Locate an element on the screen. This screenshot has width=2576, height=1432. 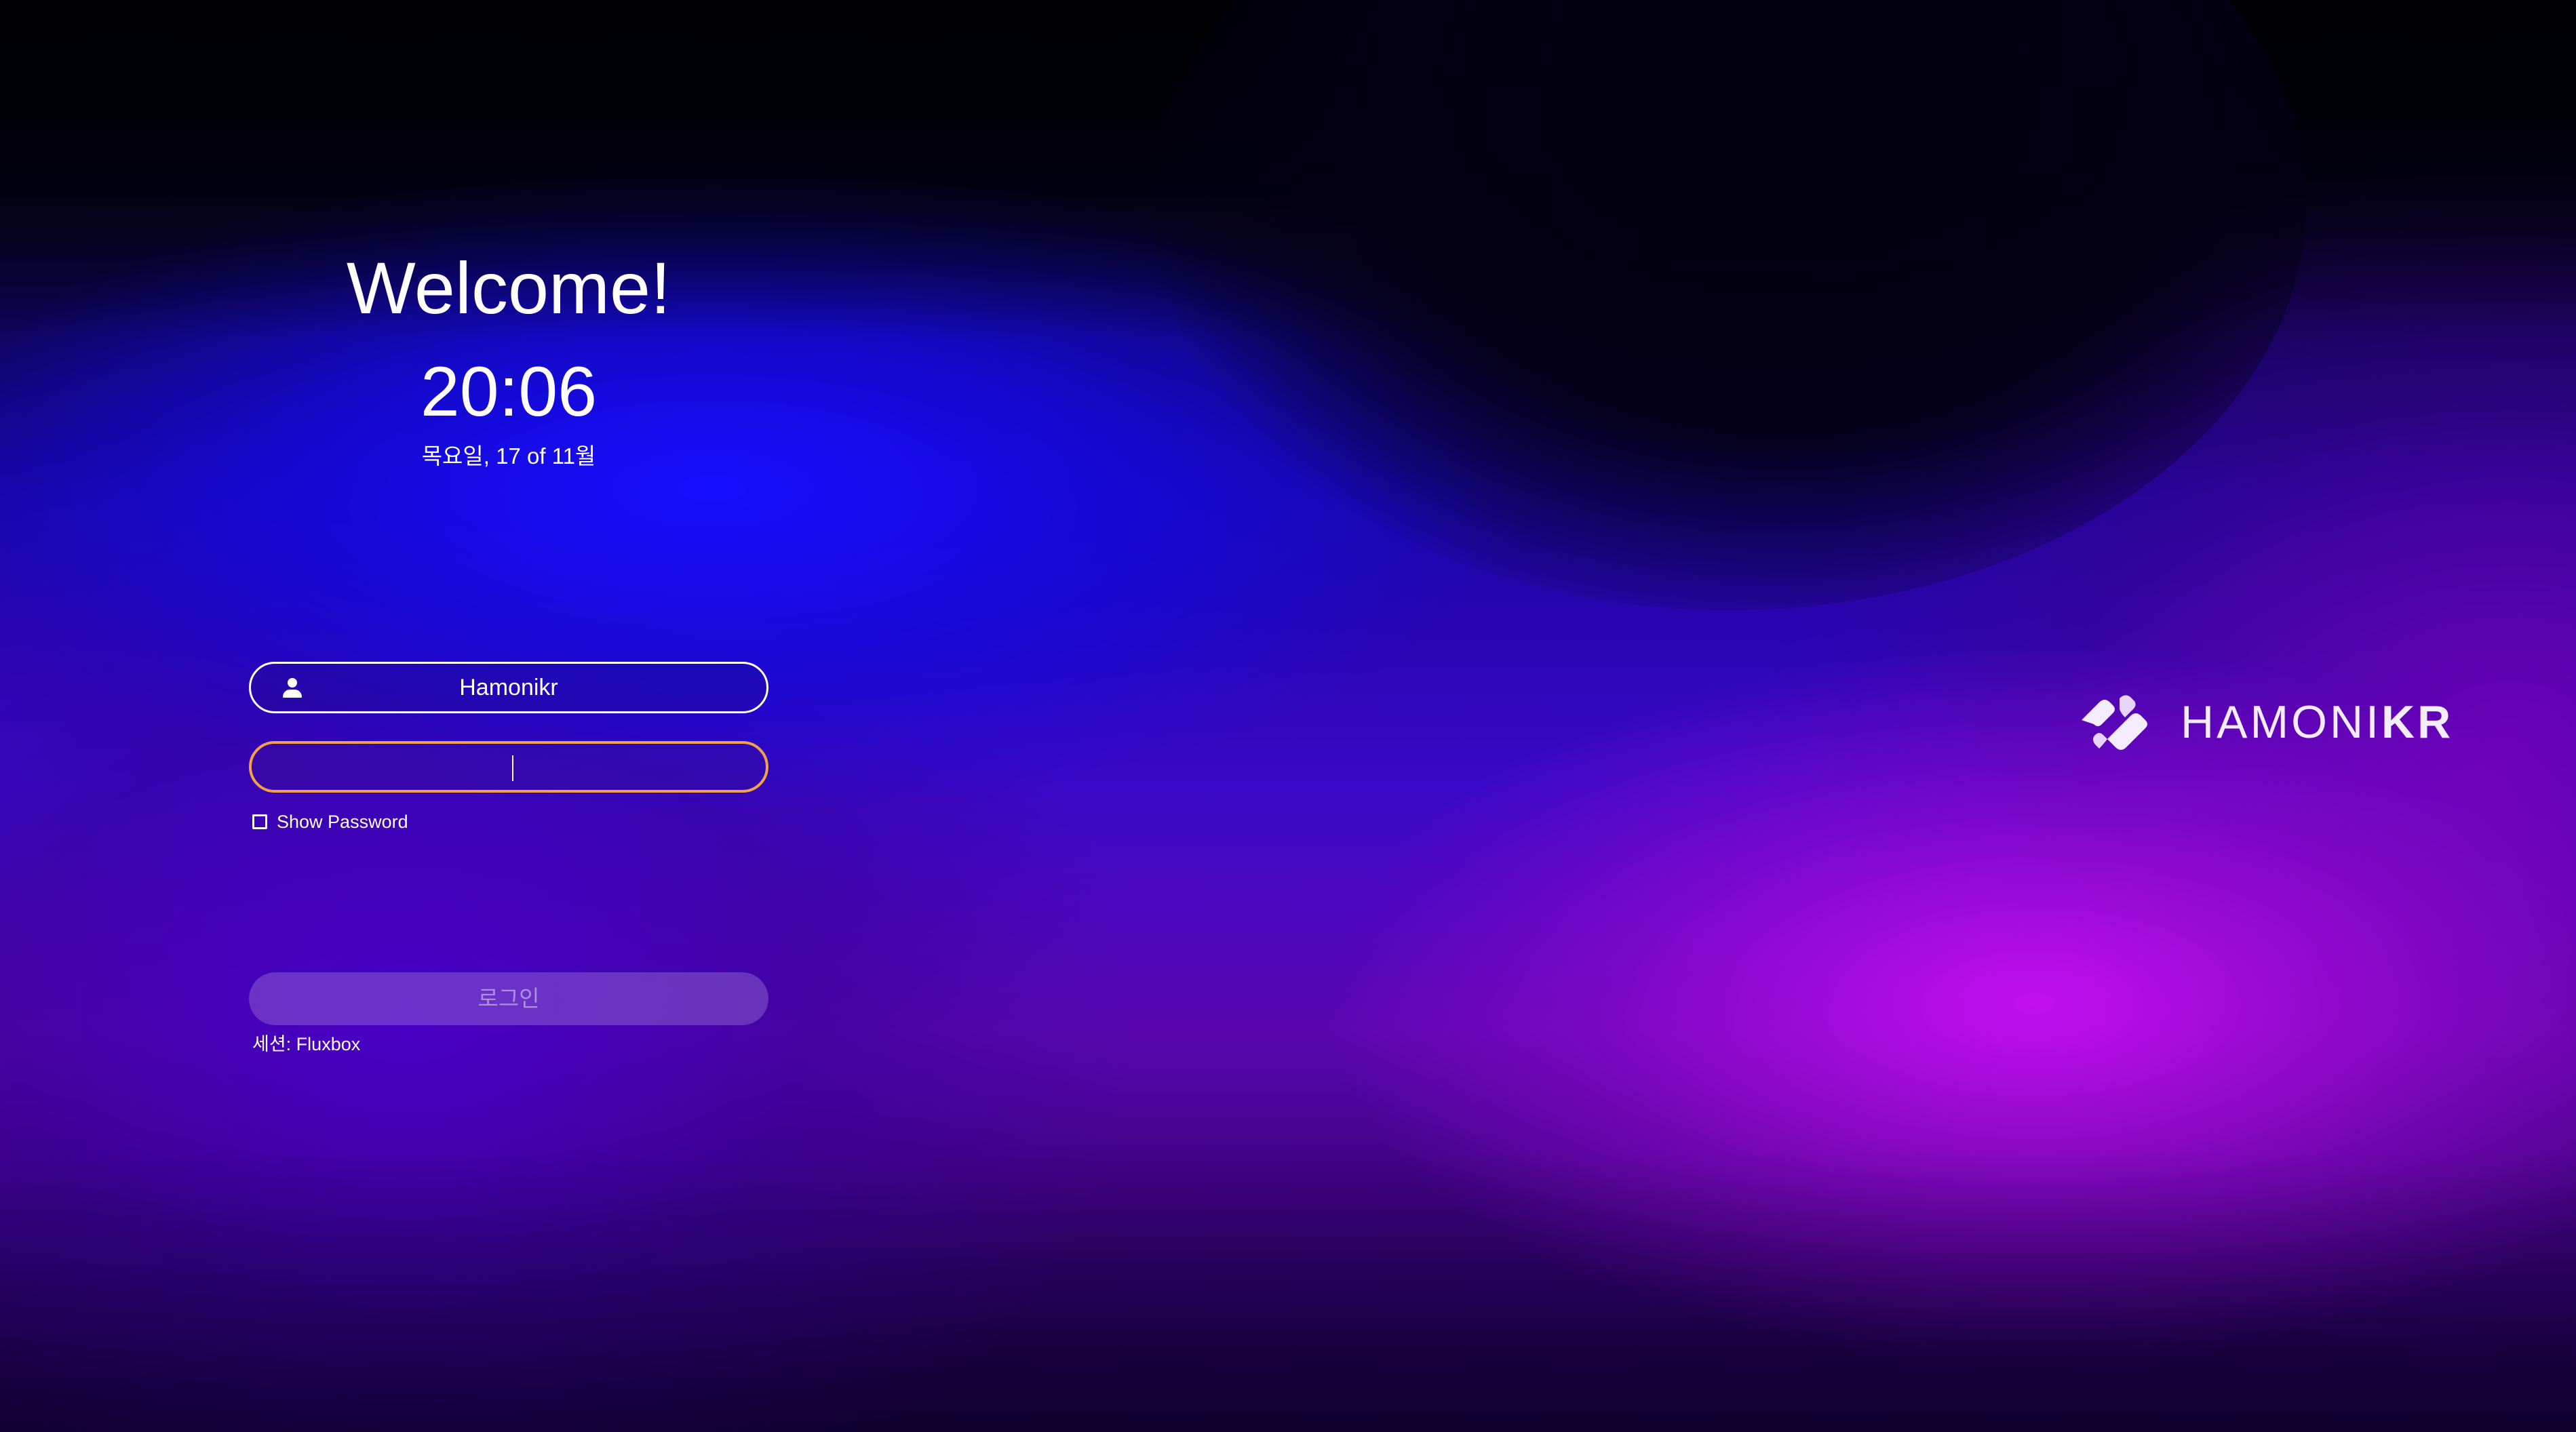
username-field: Hamonikr is located at coordinates (508, 687).